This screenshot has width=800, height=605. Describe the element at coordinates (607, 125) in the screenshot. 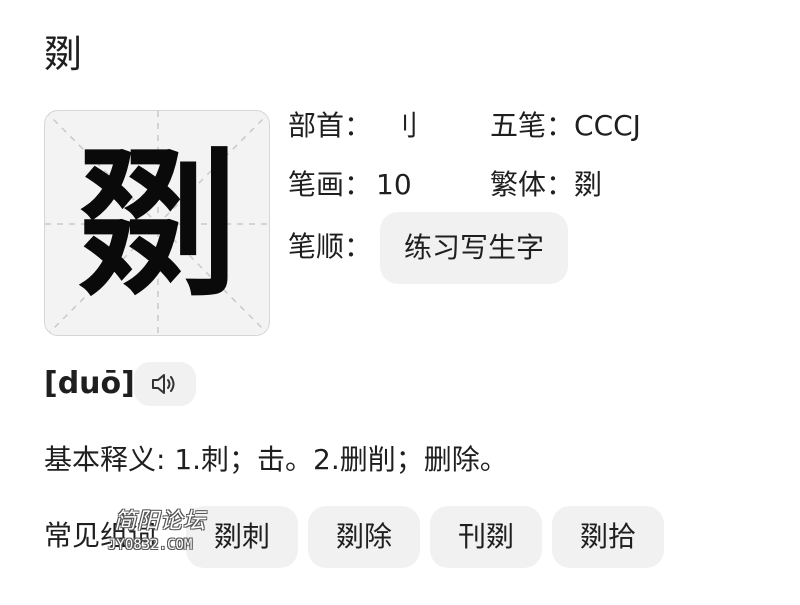

I see `wubi-value: CCCJ` at that location.